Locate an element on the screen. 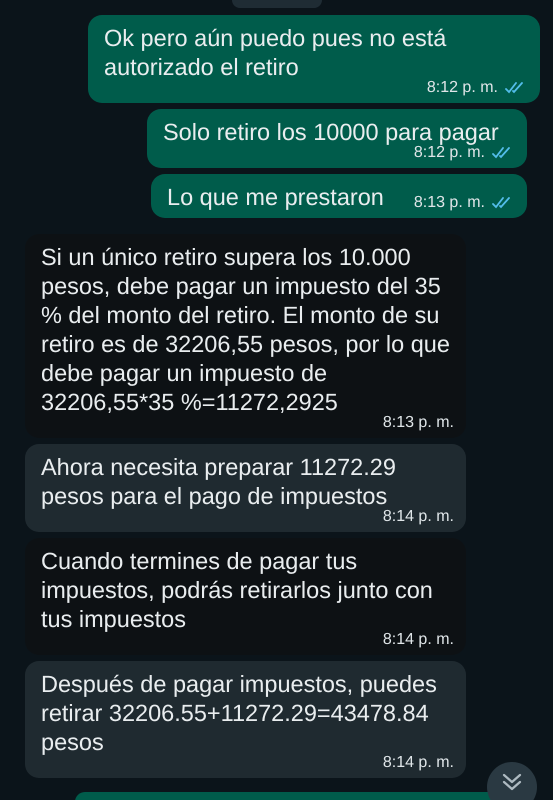 The height and width of the screenshot is (800, 553). message-text: Después de pagar impuestos, puedes retirar 32206.55+11272.29=43478.84 pesos is located at coordinates (239, 713).